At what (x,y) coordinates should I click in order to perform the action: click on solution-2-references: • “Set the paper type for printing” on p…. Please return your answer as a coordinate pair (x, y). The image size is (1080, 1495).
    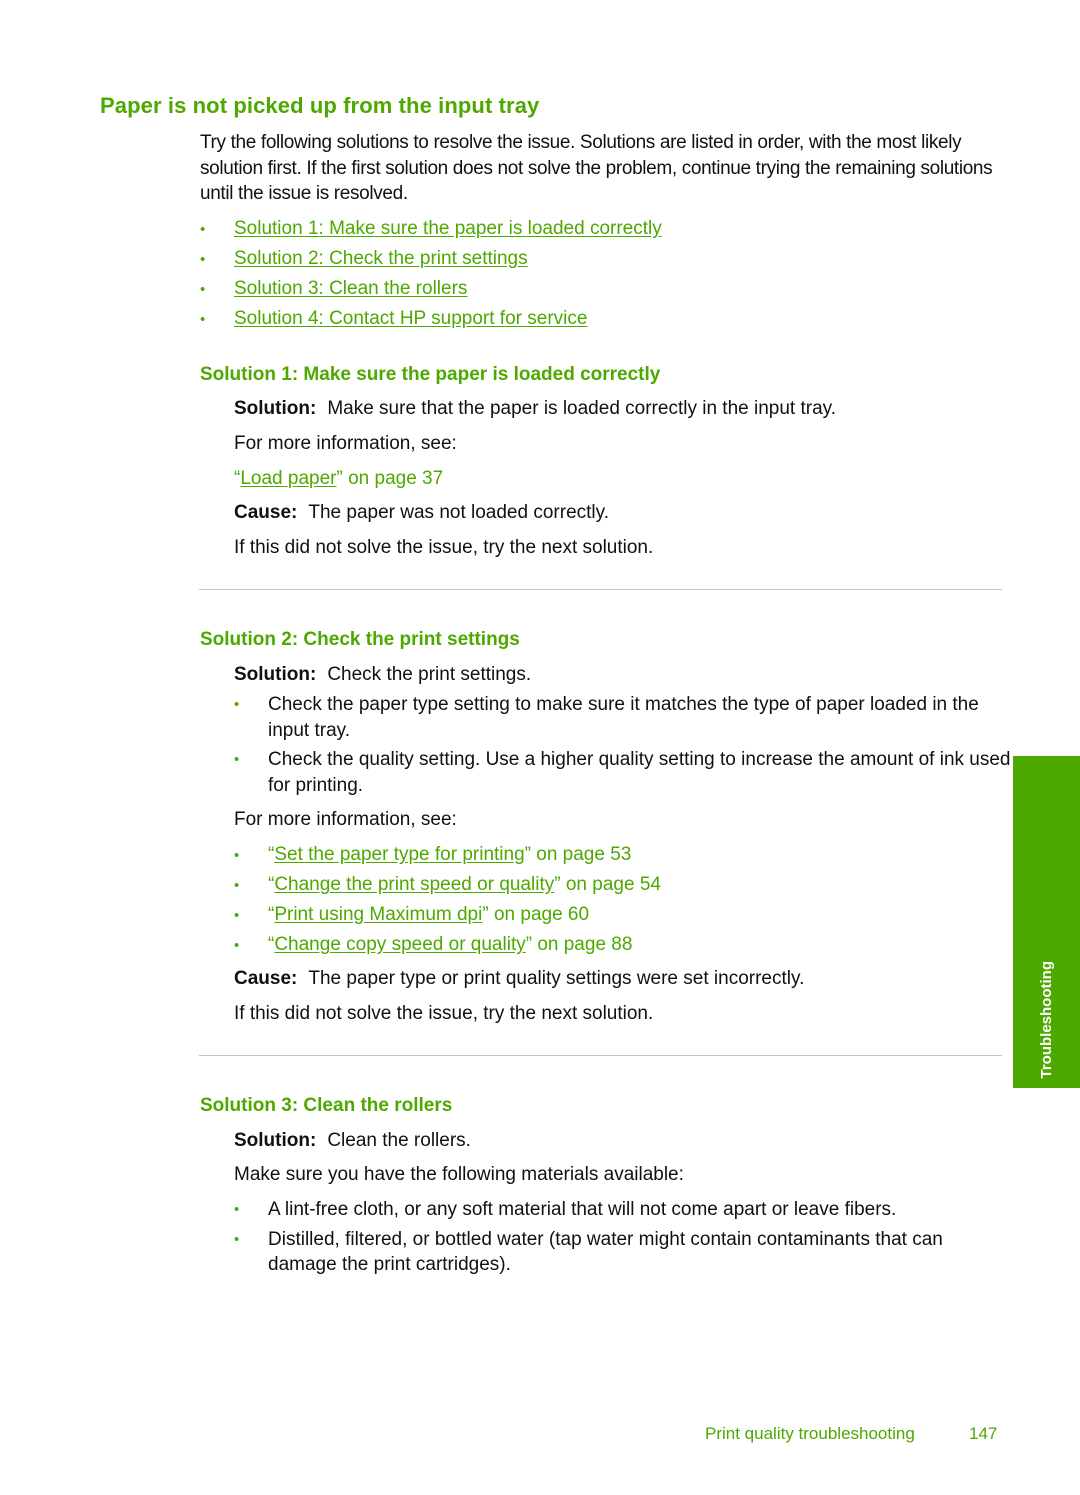
    Looking at the image, I should click on (447, 900).